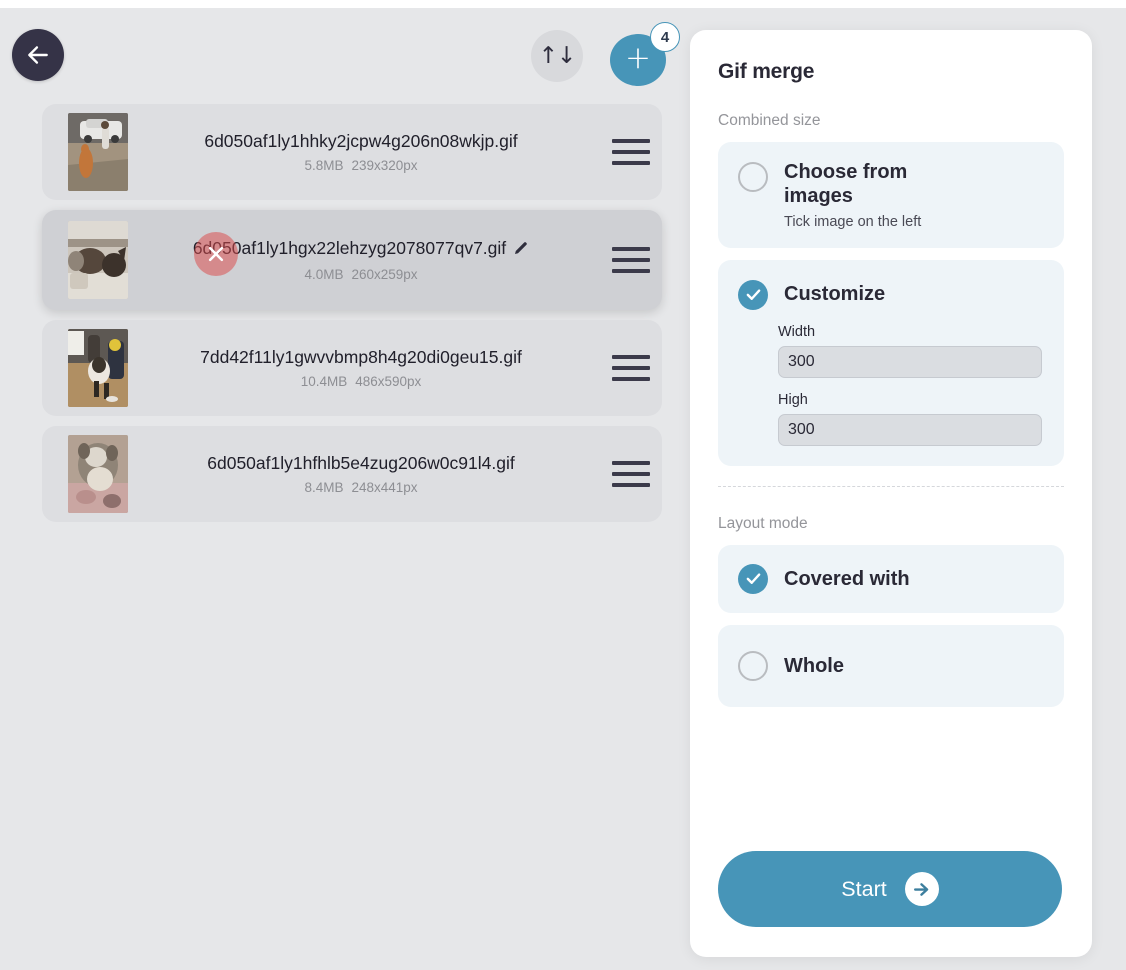 This screenshot has height=970, width=1126. What do you see at coordinates (910, 361) in the screenshot?
I see `width-input` at bounding box center [910, 361].